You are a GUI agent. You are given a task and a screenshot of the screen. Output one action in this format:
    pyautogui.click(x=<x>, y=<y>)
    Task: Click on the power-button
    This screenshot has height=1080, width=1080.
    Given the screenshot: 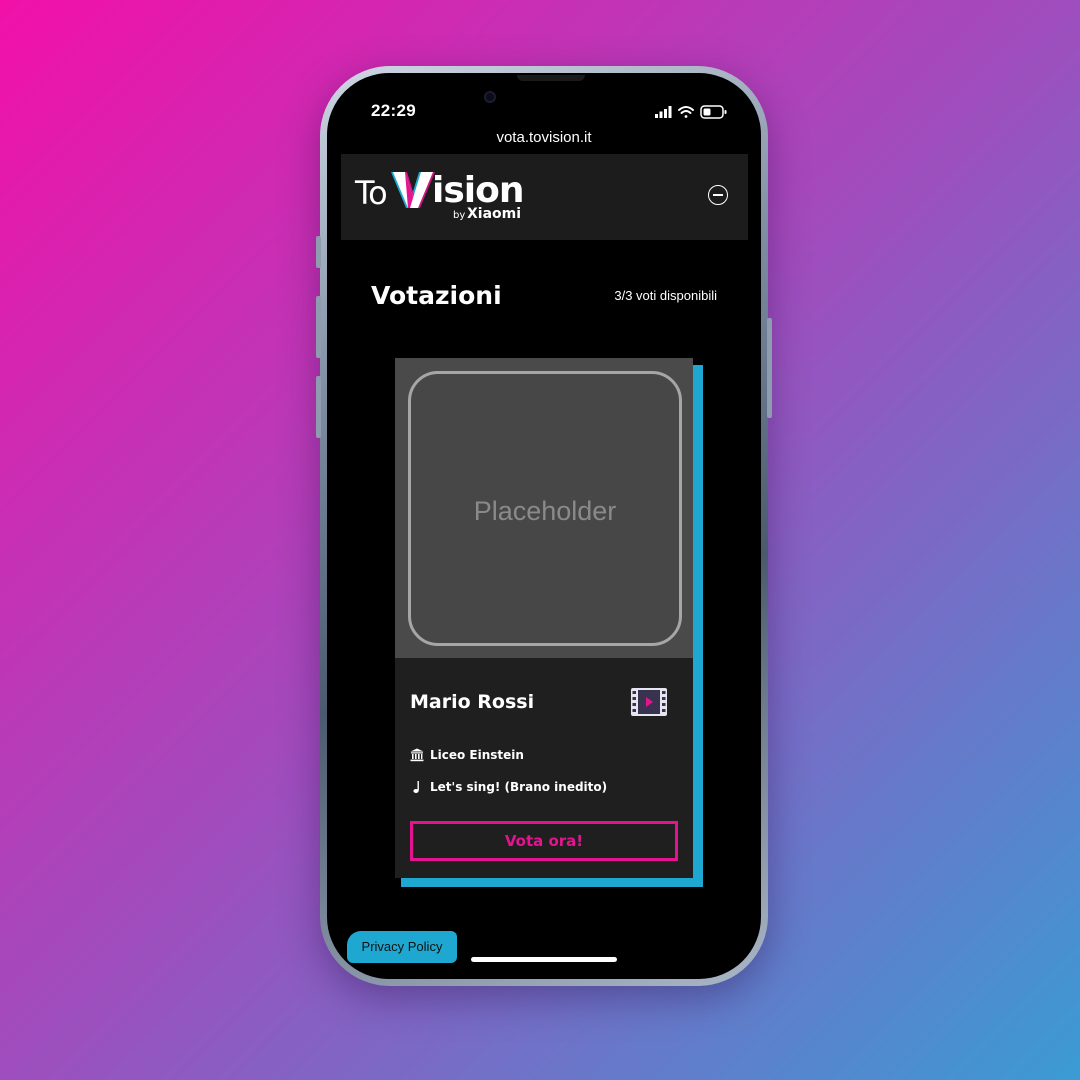 What is the action you would take?
    pyautogui.click(x=769, y=368)
    